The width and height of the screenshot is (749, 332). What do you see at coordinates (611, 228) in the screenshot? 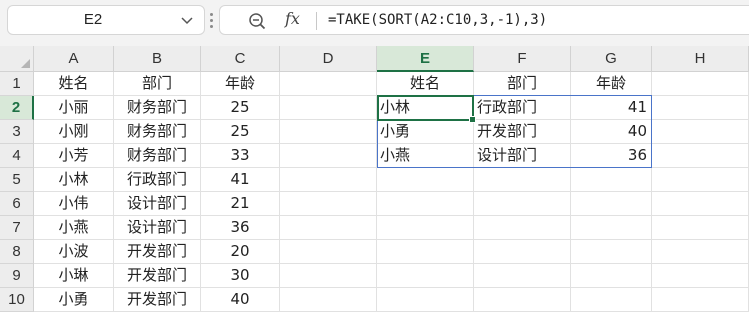
I see `cell-g7` at bounding box center [611, 228].